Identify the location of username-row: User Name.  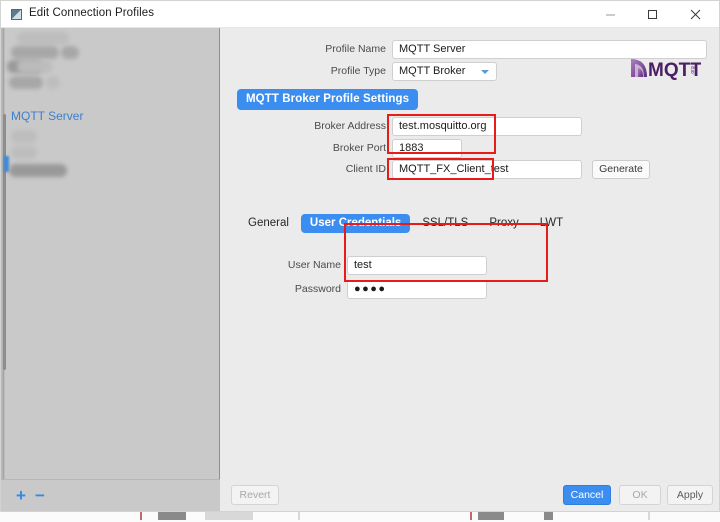
(470, 265).